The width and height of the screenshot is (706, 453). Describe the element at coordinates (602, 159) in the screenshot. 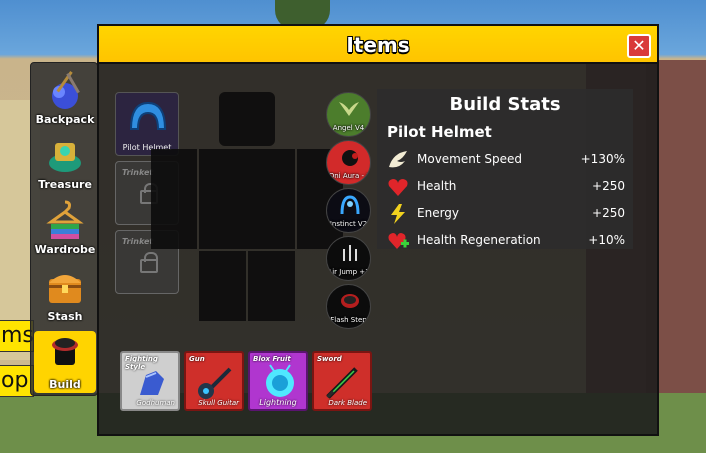

I see `stat-value: +130%` at that location.